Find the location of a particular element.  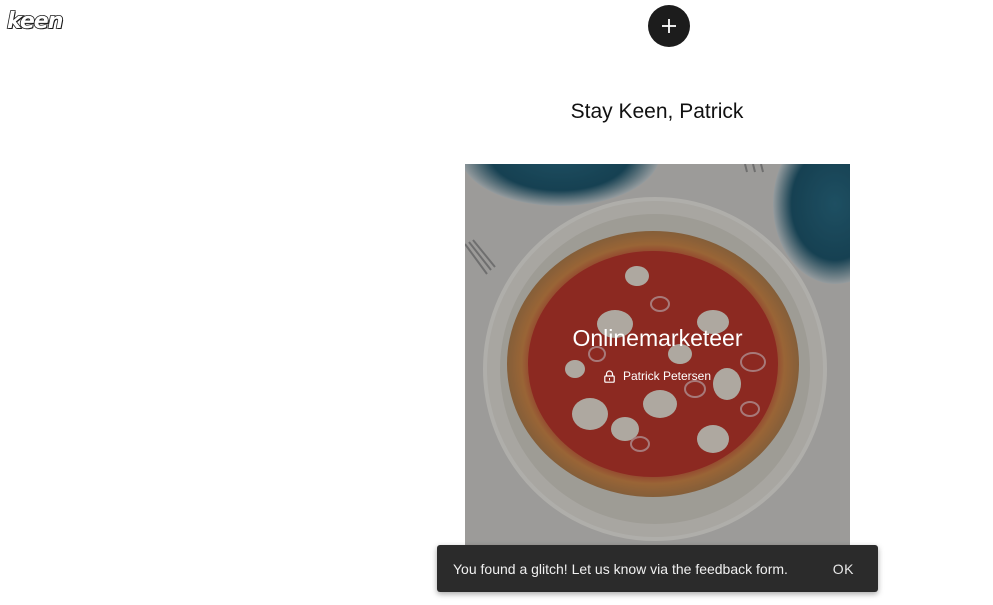

card-owner-name: Patrick Petersen is located at coordinates (667, 376).